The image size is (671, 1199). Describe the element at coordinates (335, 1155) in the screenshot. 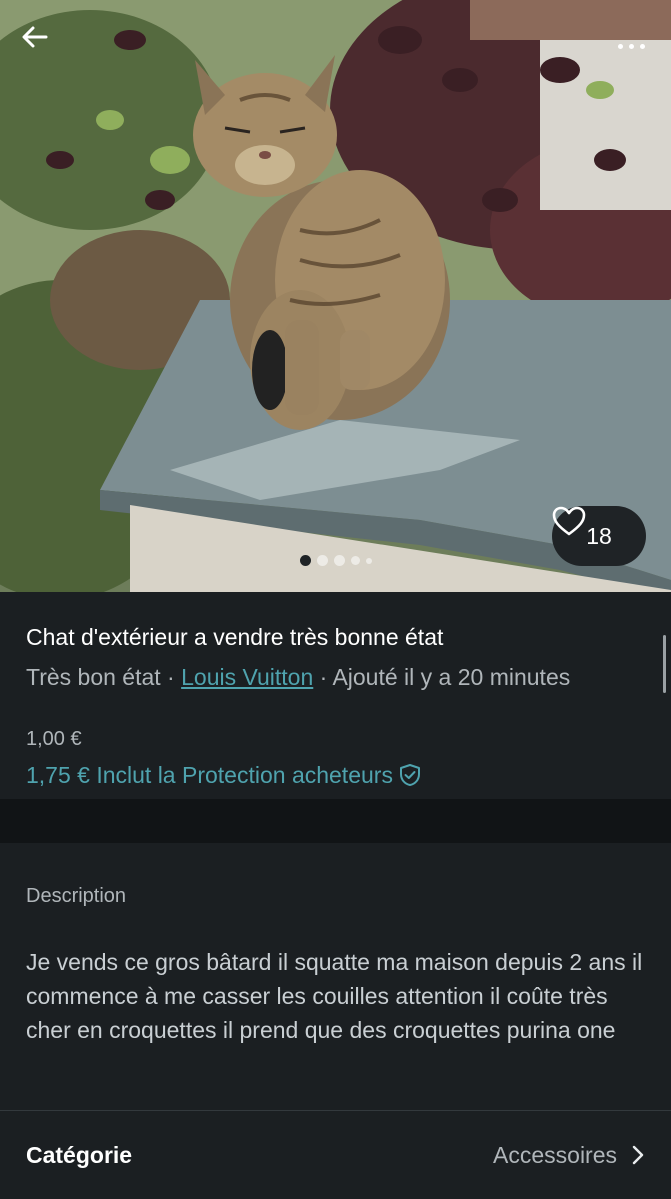

I see `category-row: Catégorie Accessoires` at that location.